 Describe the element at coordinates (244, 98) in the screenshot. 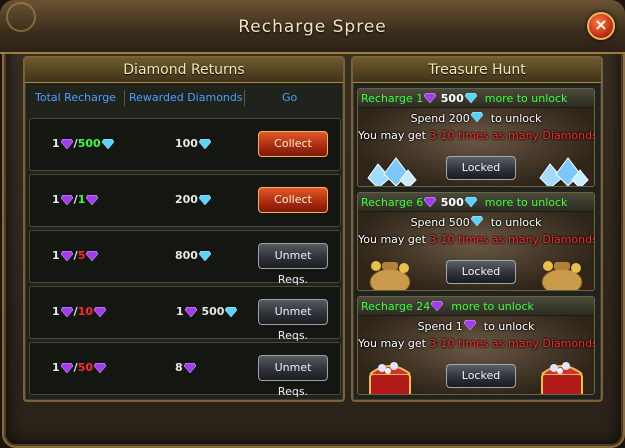

I see `header-divider` at that location.